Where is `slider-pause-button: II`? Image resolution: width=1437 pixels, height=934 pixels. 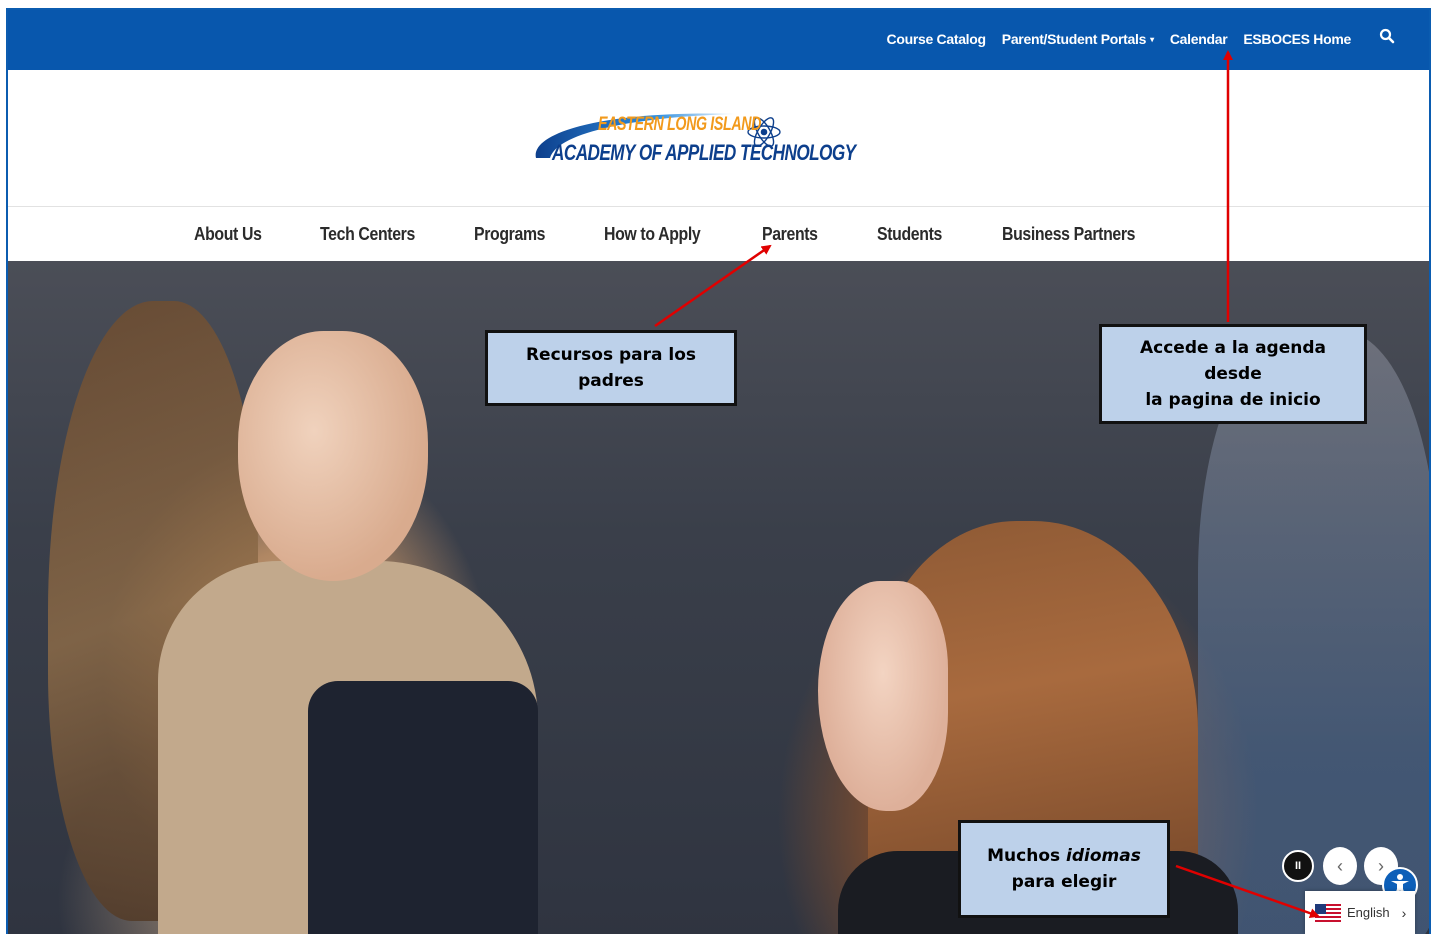
slider-pause-button: II is located at coordinates (1298, 866).